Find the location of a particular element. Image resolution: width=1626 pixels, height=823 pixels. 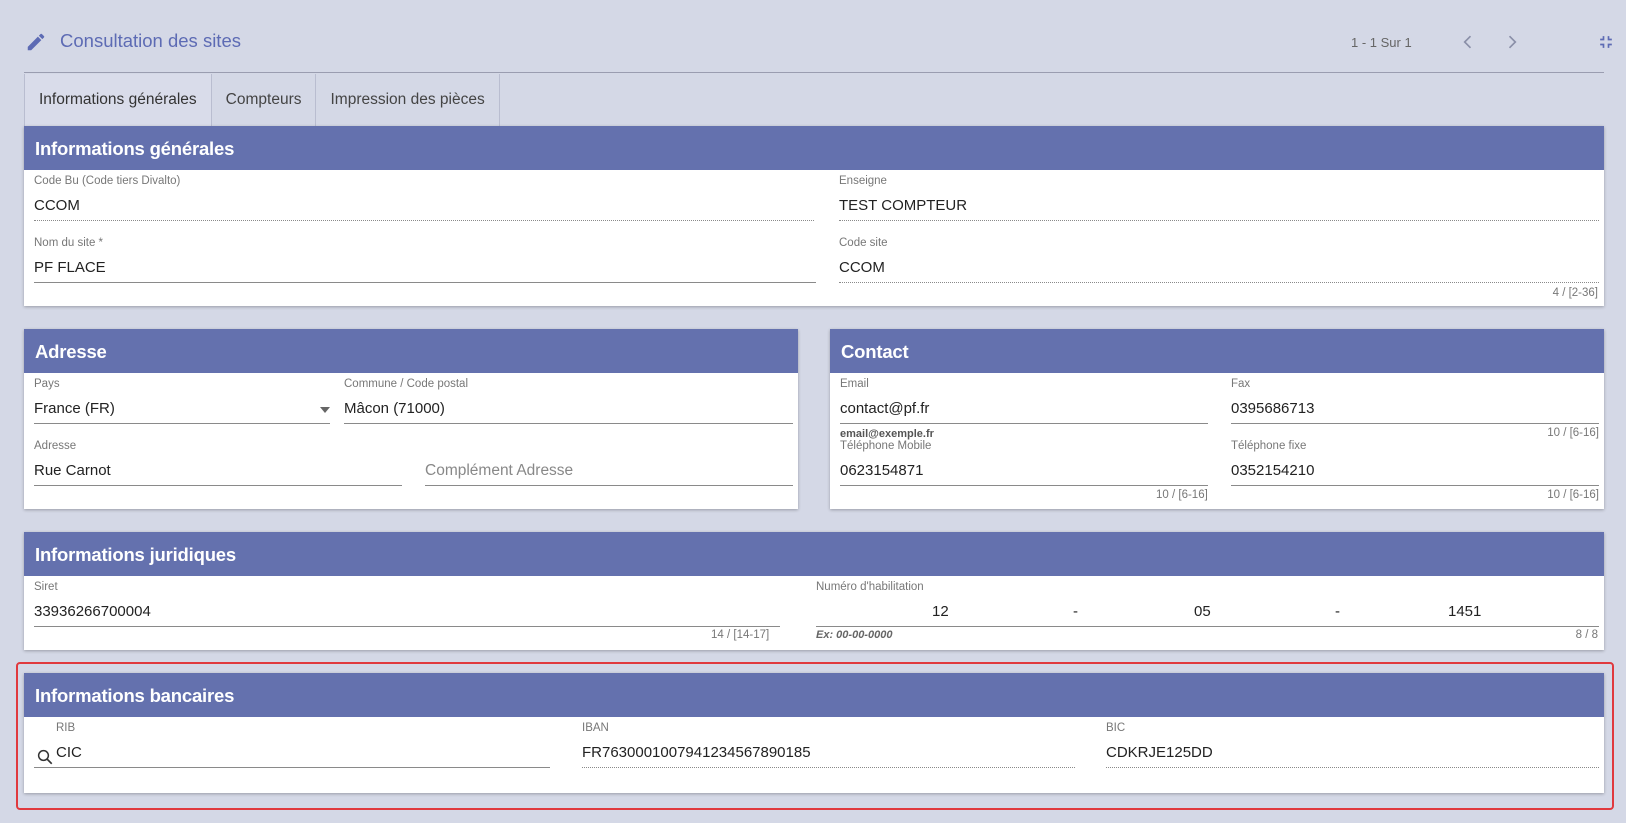

habilitation-field: Numéro d'habilitation 12 - 05 - 1451 is located at coordinates (1207, 605).